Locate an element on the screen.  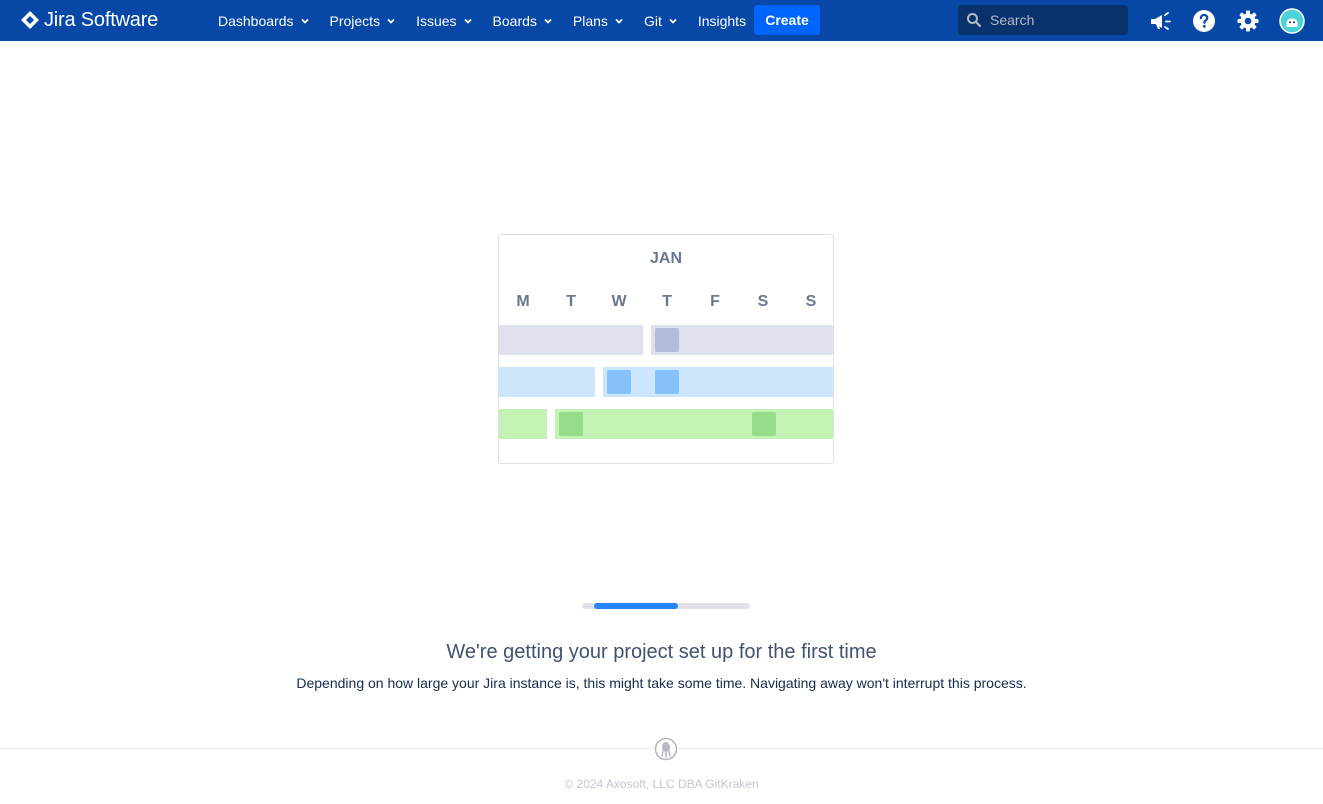
nav-item-plans: Plans is located at coordinates (598, 21).